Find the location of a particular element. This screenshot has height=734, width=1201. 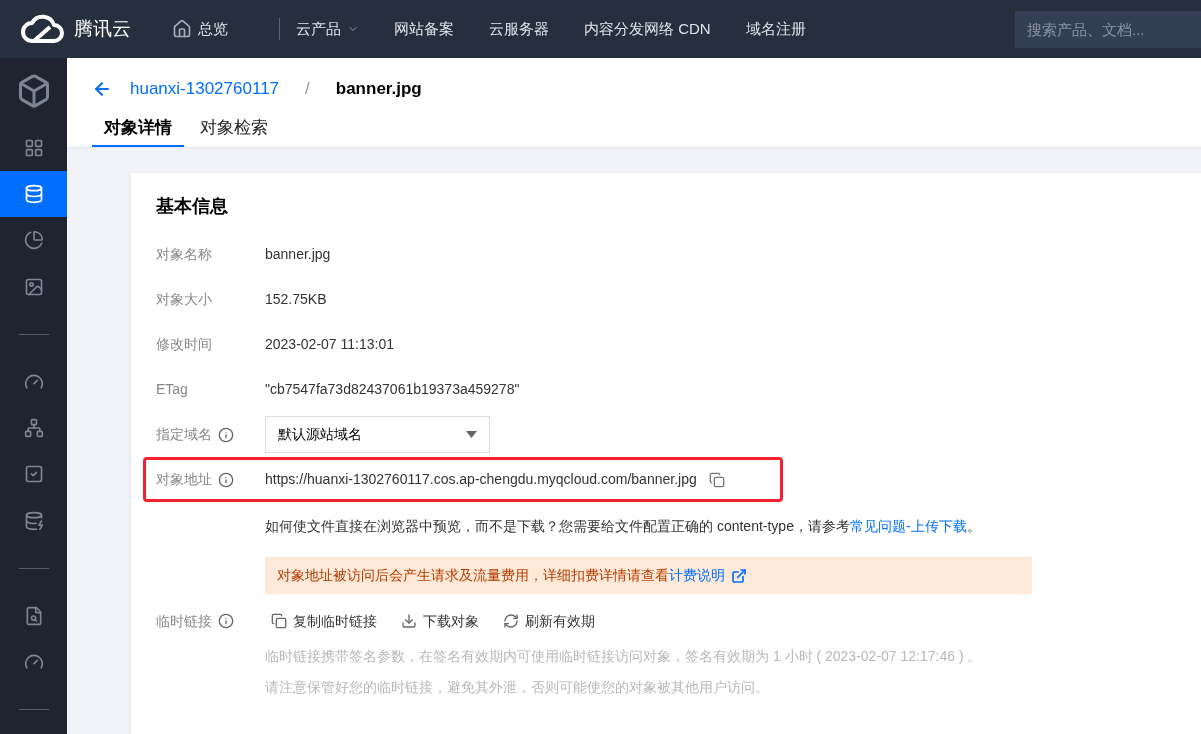

field-label: 对象地址 is located at coordinates (184, 479).